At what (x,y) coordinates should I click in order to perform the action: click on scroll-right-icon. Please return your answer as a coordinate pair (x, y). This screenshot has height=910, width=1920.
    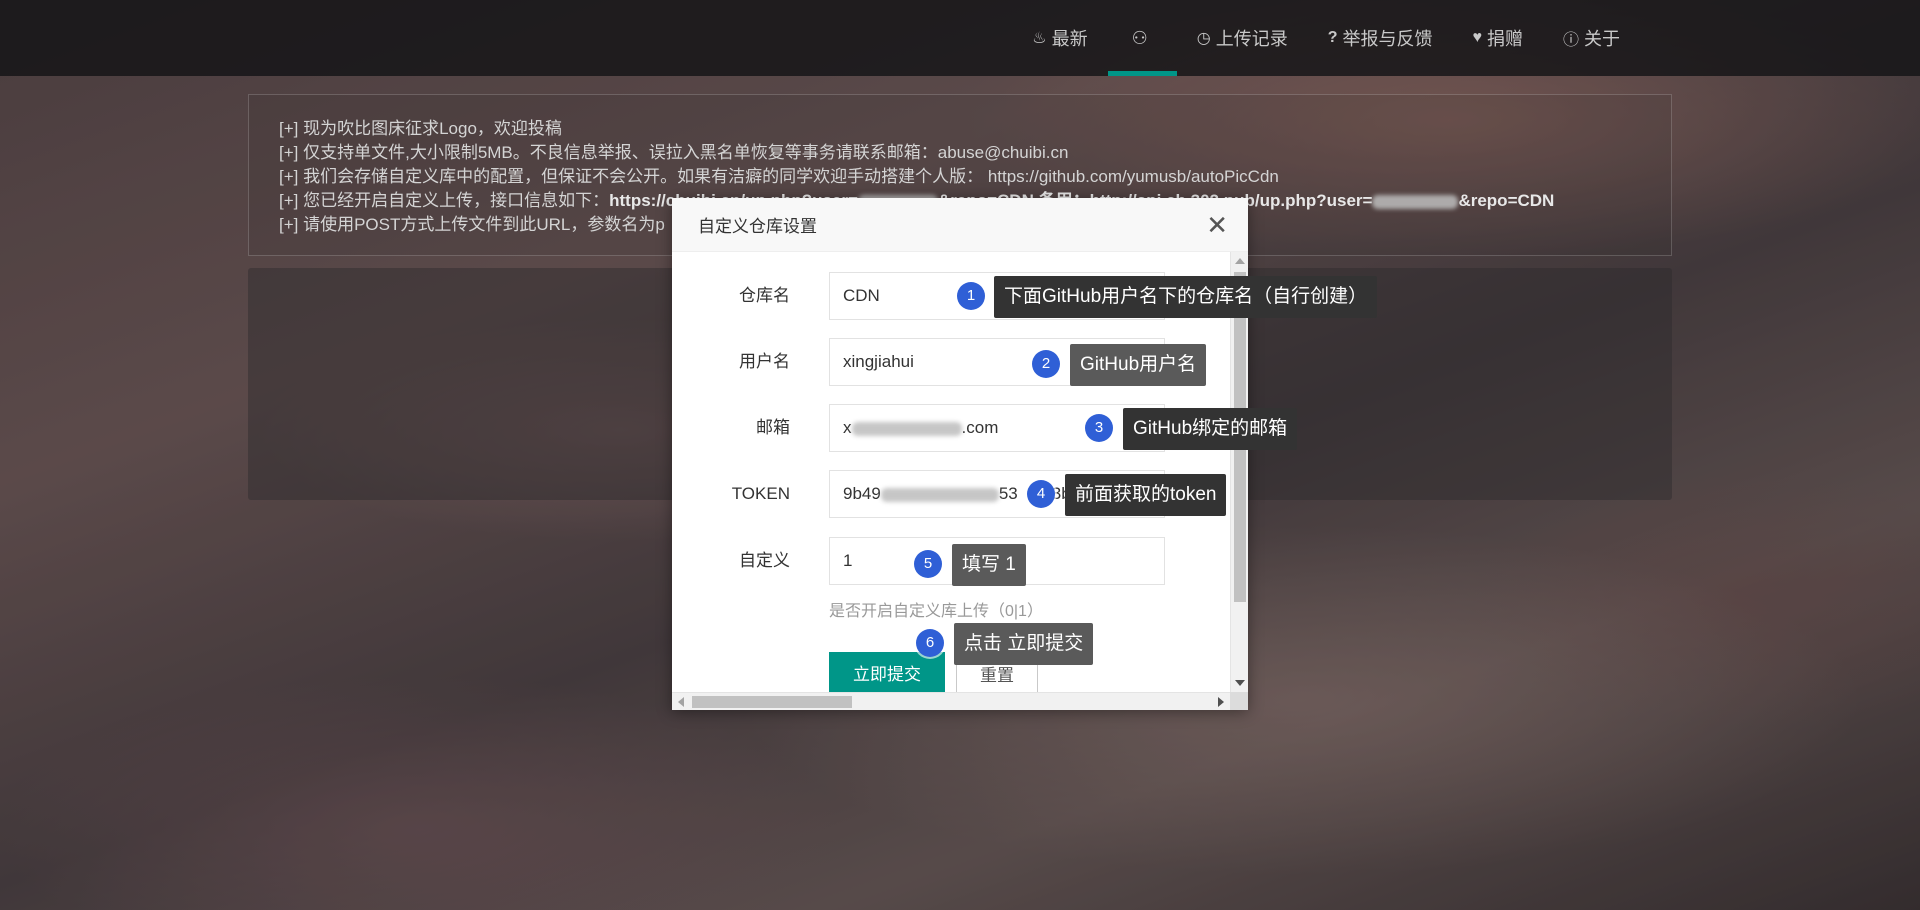
    Looking at the image, I should click on (1221, 702).